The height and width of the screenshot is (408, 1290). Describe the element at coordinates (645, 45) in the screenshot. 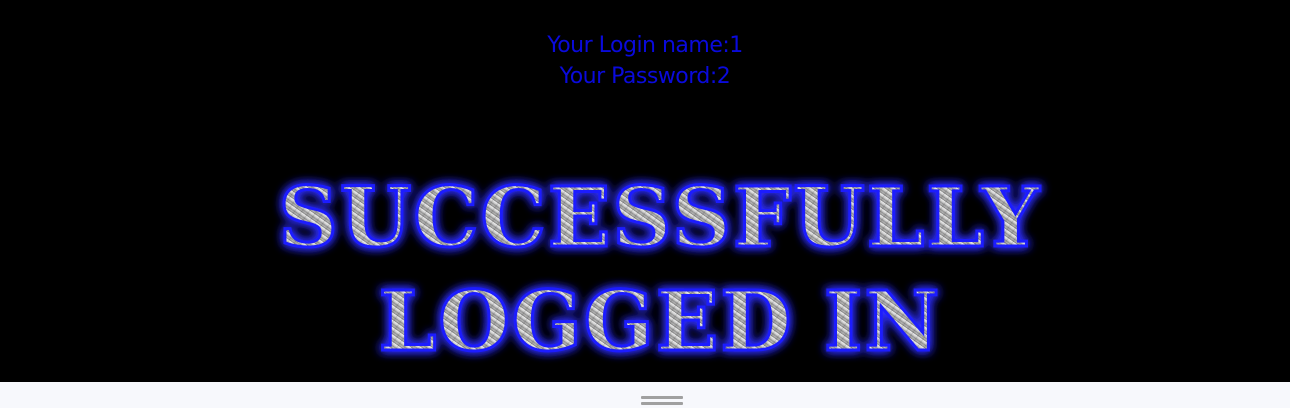

I see `login-name-text: Your Login name:1` at that location.